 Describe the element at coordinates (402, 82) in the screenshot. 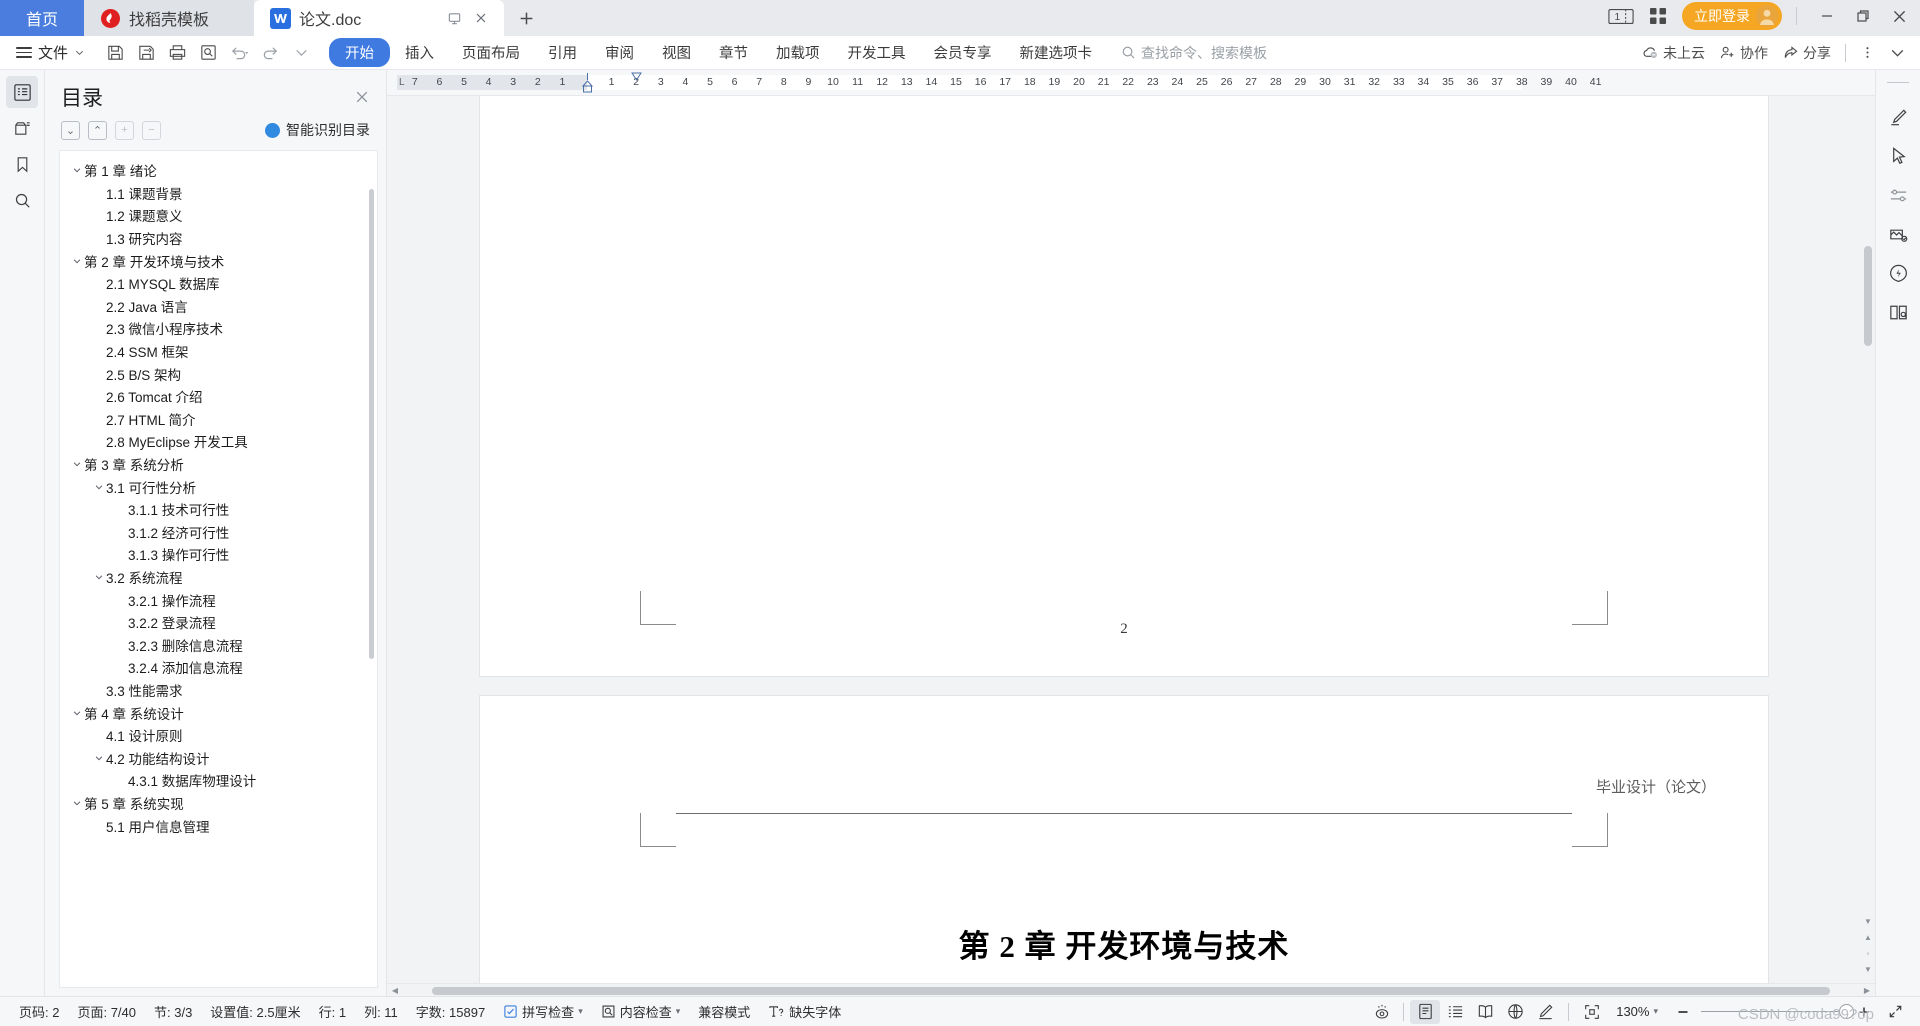

I see `tab-stop-selector: L` at that location.